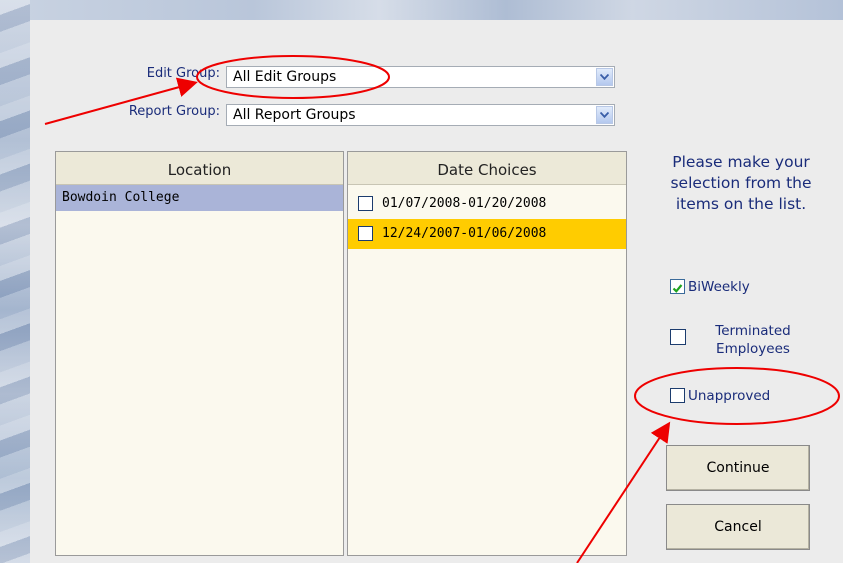  Describe the element at coordinates (183, 73) in the screenshot. I see `edit-group-label: Edit Group:` at that location.